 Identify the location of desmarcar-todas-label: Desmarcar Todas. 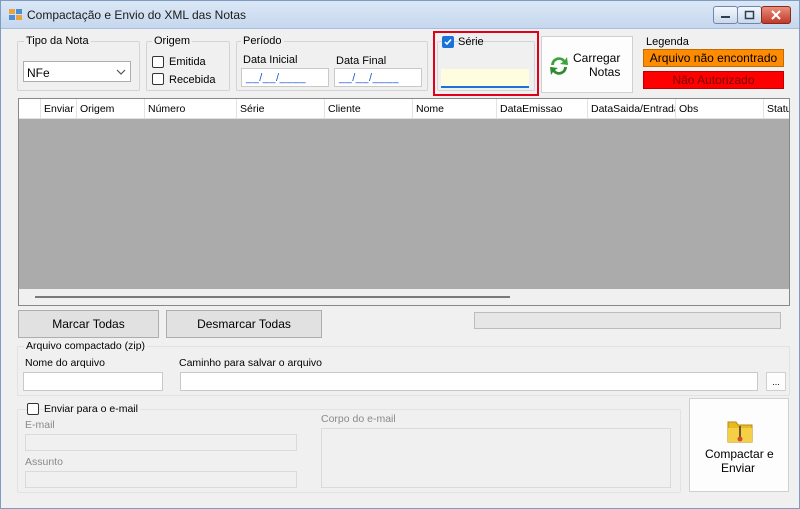
(244, 324).